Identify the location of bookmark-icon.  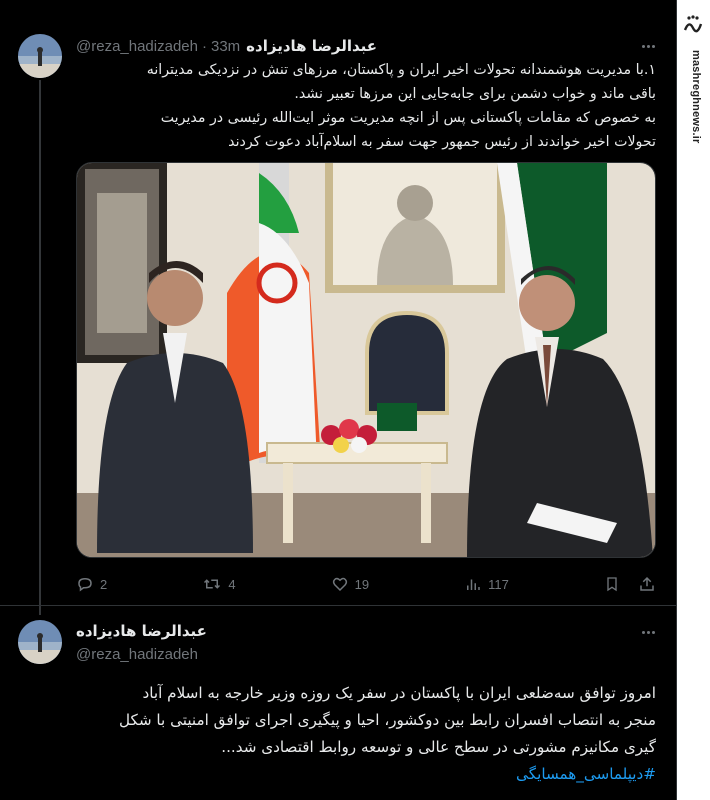
(612, 584).